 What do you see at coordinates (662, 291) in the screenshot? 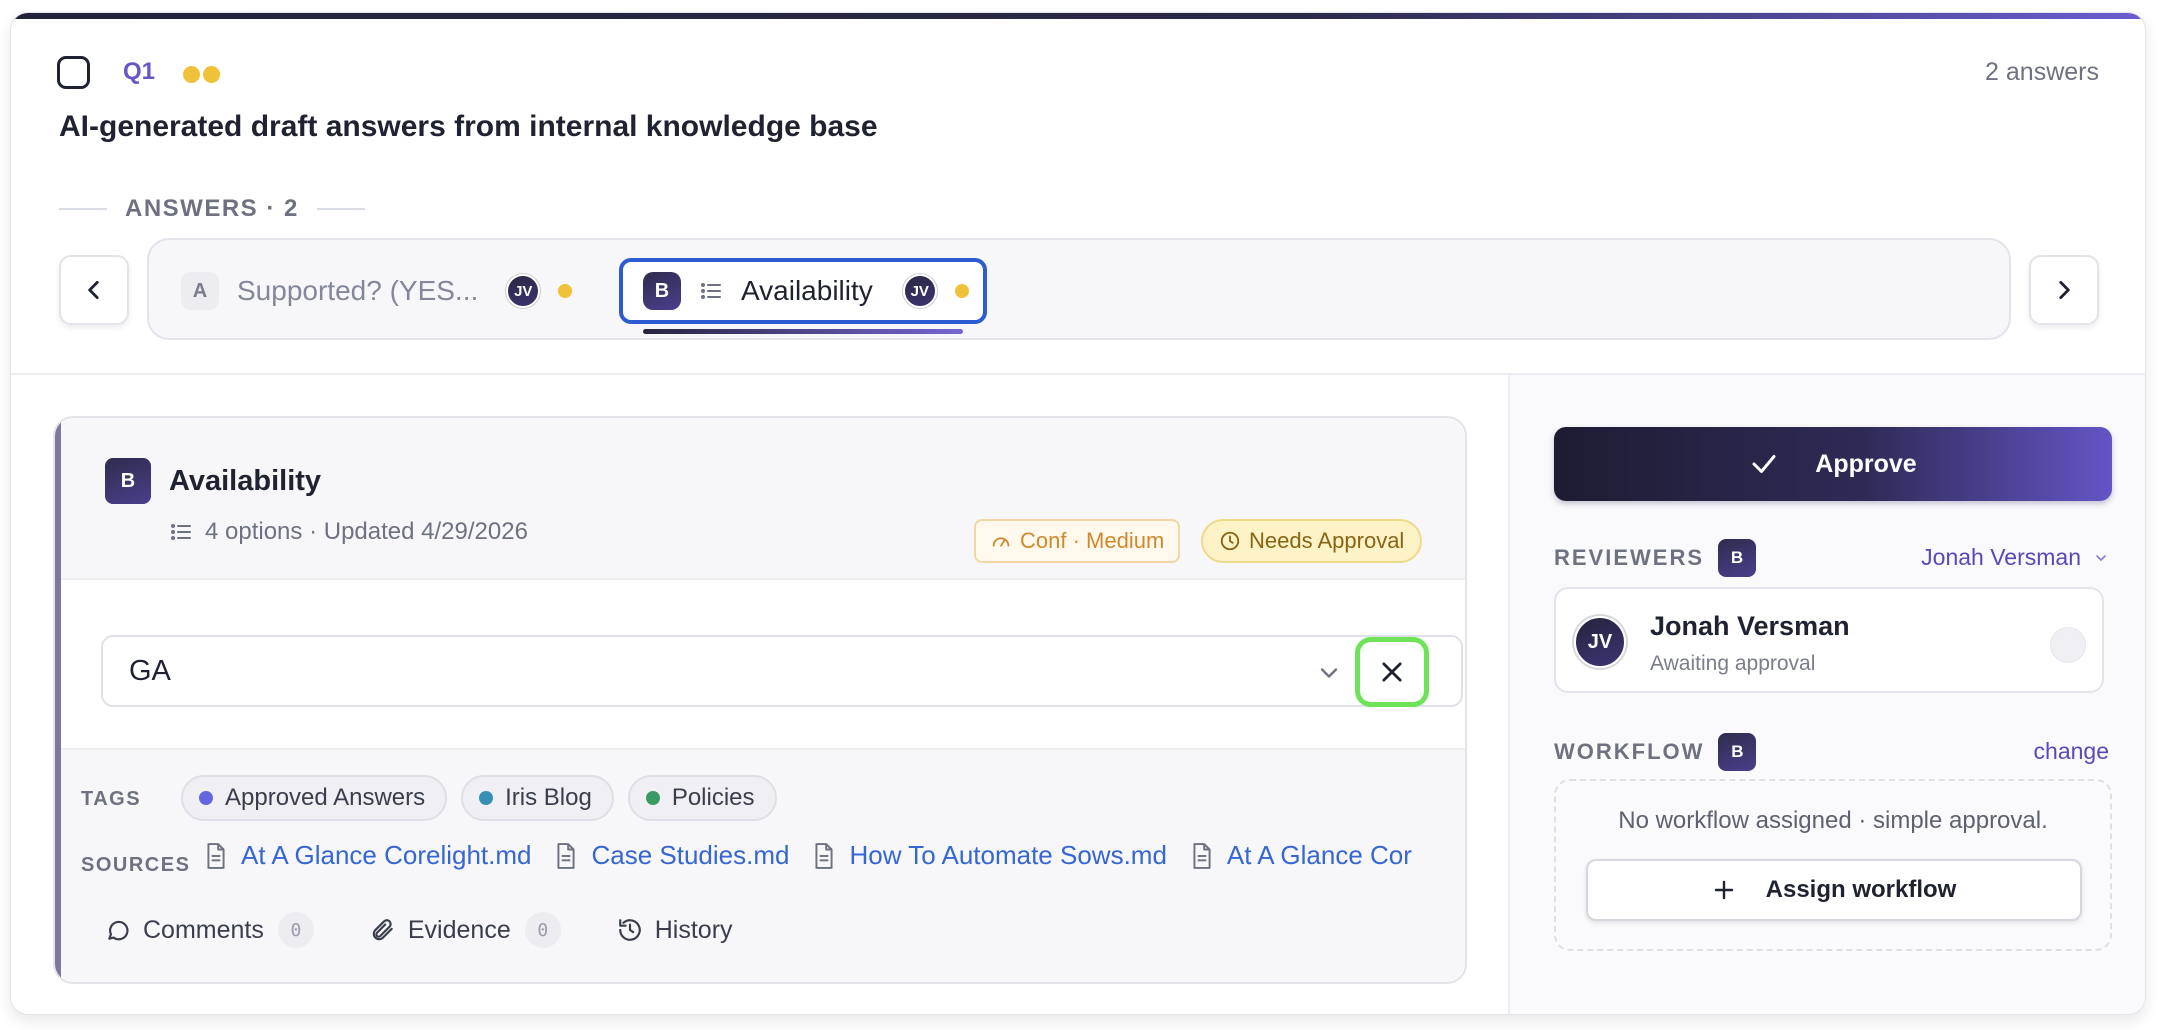
I see `tab-badge: B` at bounding box center [662, 291].